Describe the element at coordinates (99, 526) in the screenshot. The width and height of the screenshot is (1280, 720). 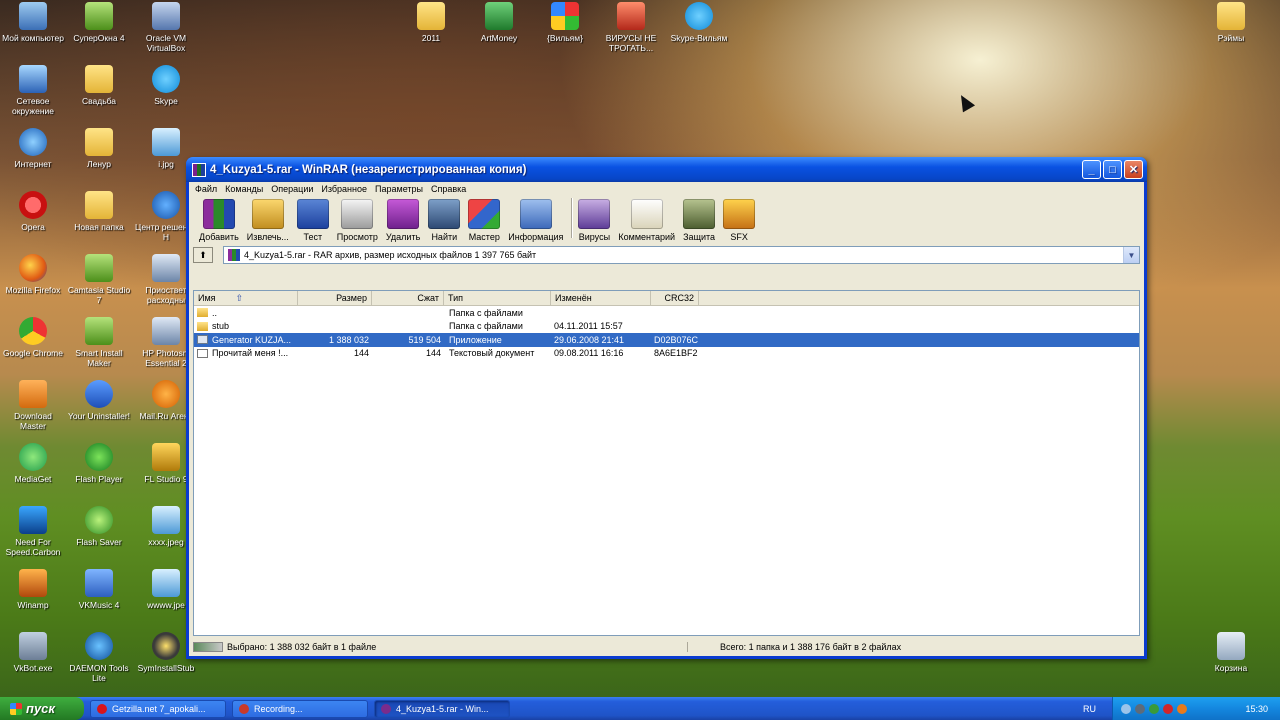
I see `desktop-shortcut: Flash Saver` at that location.